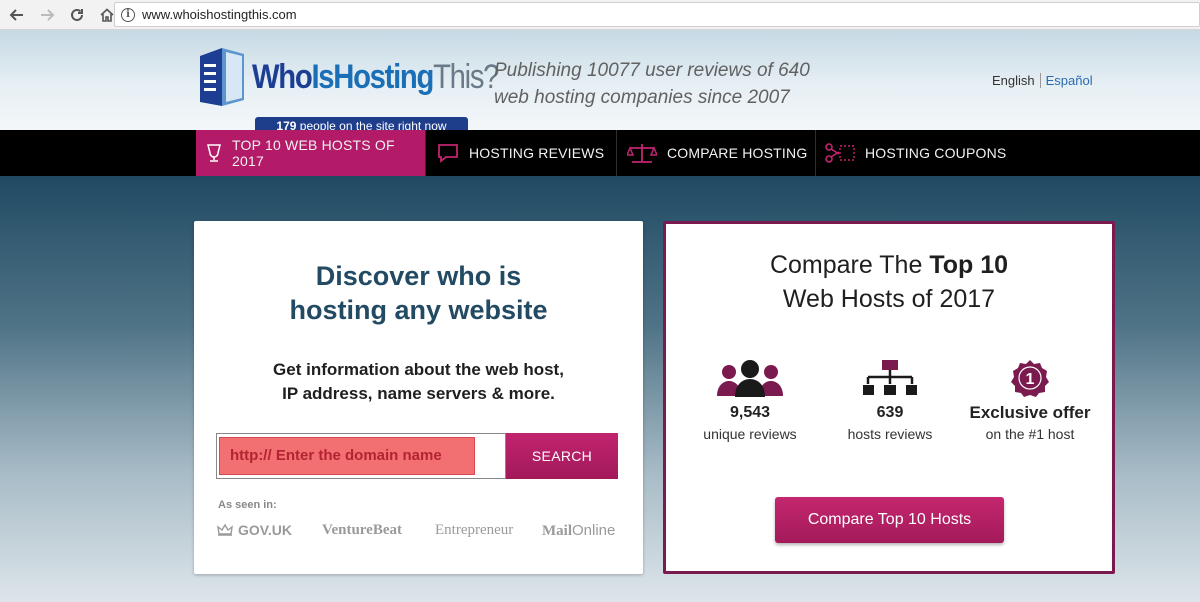 This screenshot has height=602, width=1200. I want to click on back-icon, so click(17, 15).